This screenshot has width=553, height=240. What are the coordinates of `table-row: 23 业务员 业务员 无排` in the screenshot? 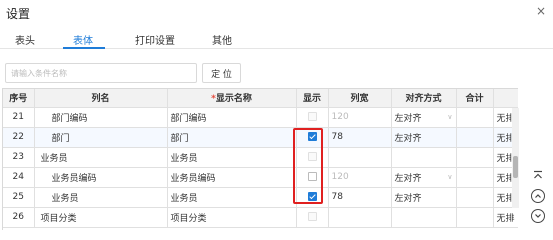 It's located at (260, 157).